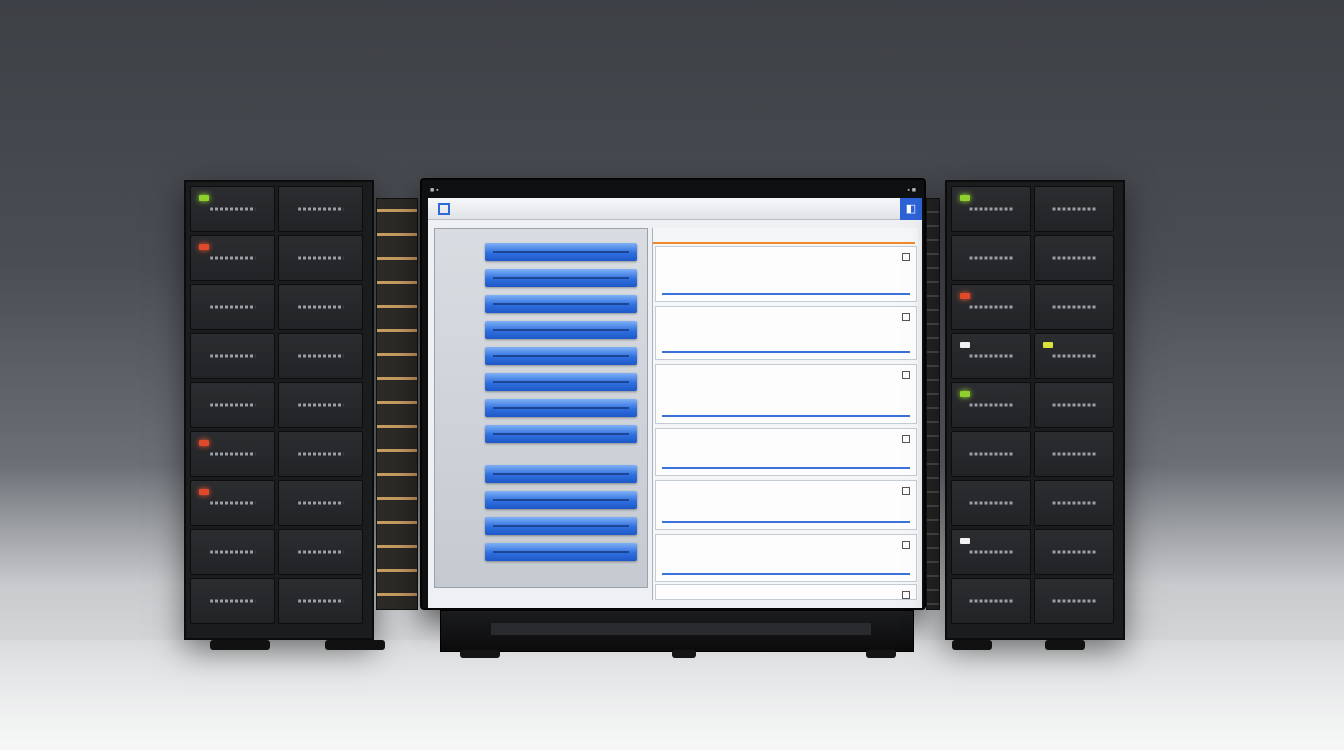 The height and width of the screenshot is (750, 1344). I want to click on stand-foot, so click(480, 654).